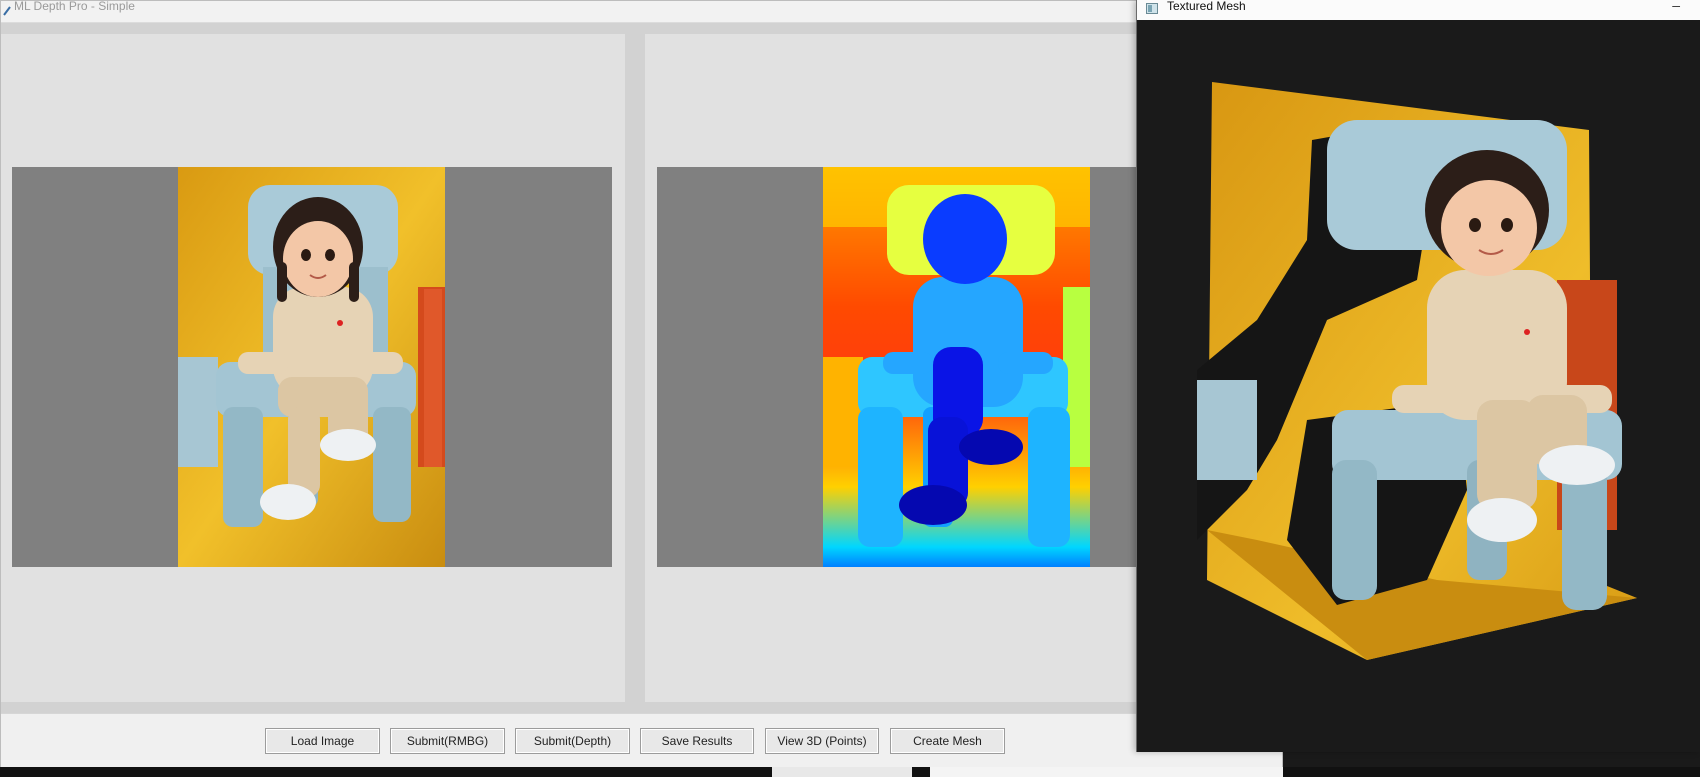  What do you see at coordinates (1152, 7) in the screenshot?
I see `window-icon` at bounding box center [1152, 7].